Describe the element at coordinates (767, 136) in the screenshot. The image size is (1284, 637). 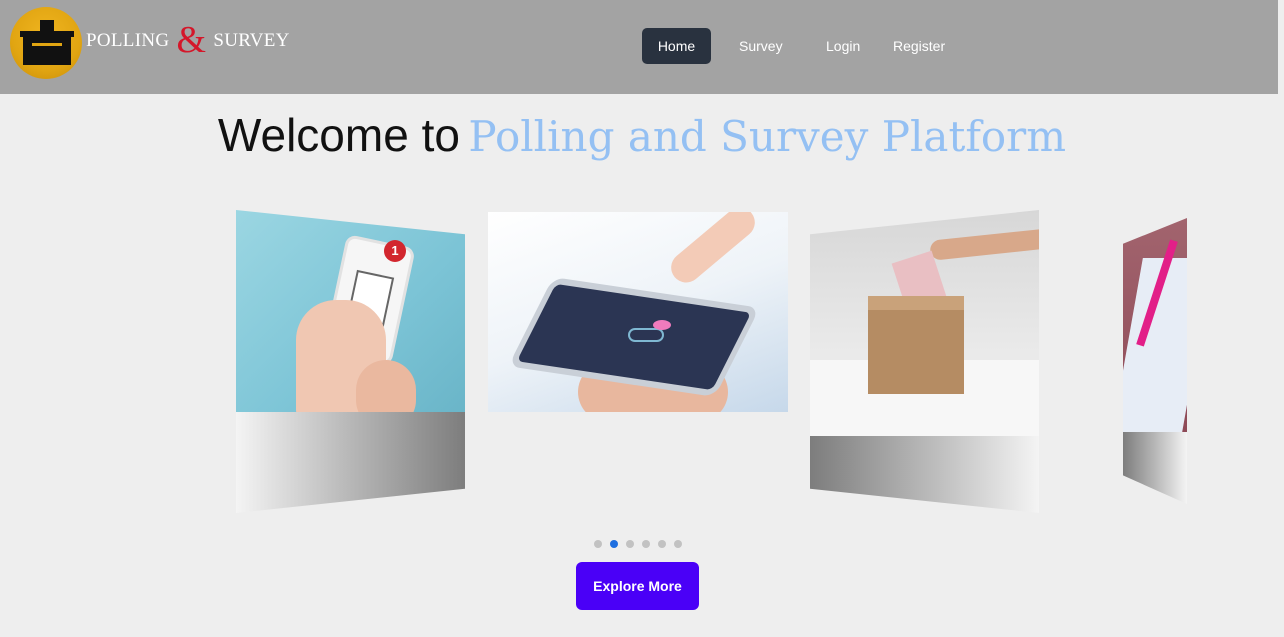
I see `title-platform: Polling and Survey Platform` at that location.